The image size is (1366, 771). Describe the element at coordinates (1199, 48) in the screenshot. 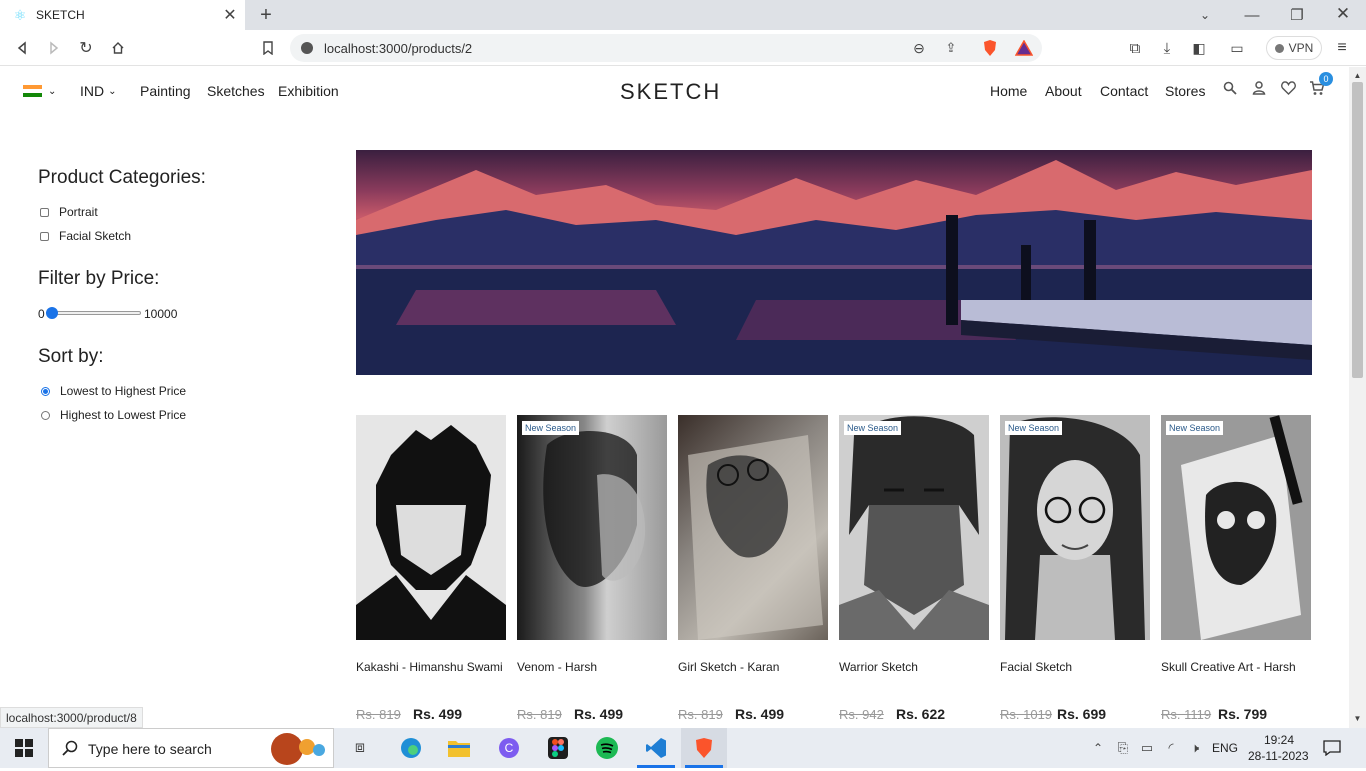

I see `sidebar-icon: ◧` at that location.